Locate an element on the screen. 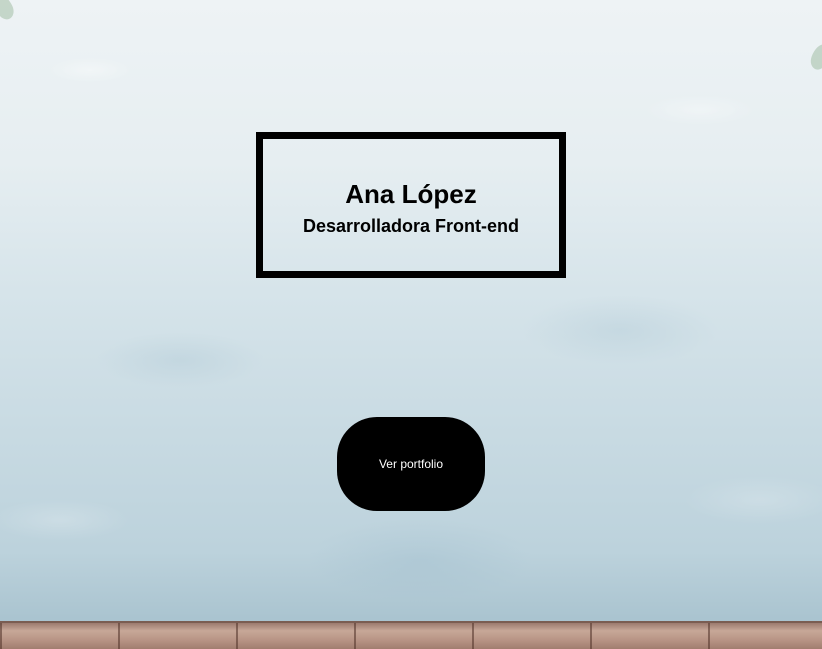 The width and height of the screenshot is (822, 649). wooden-floor is located at coordinates (411, 635).